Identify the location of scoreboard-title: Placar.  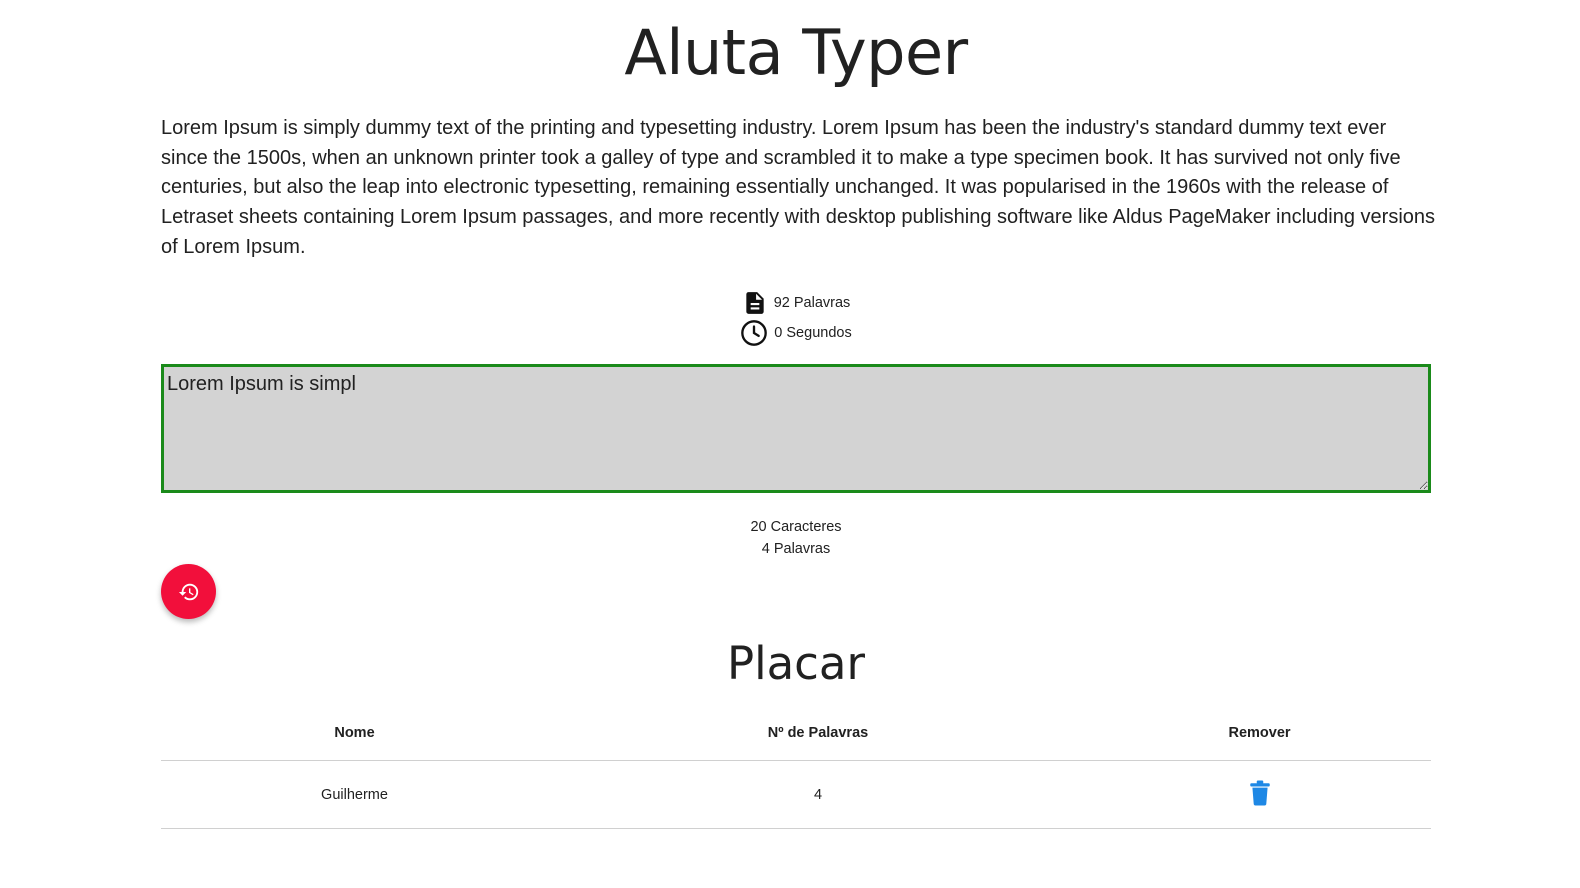
(796, 663).